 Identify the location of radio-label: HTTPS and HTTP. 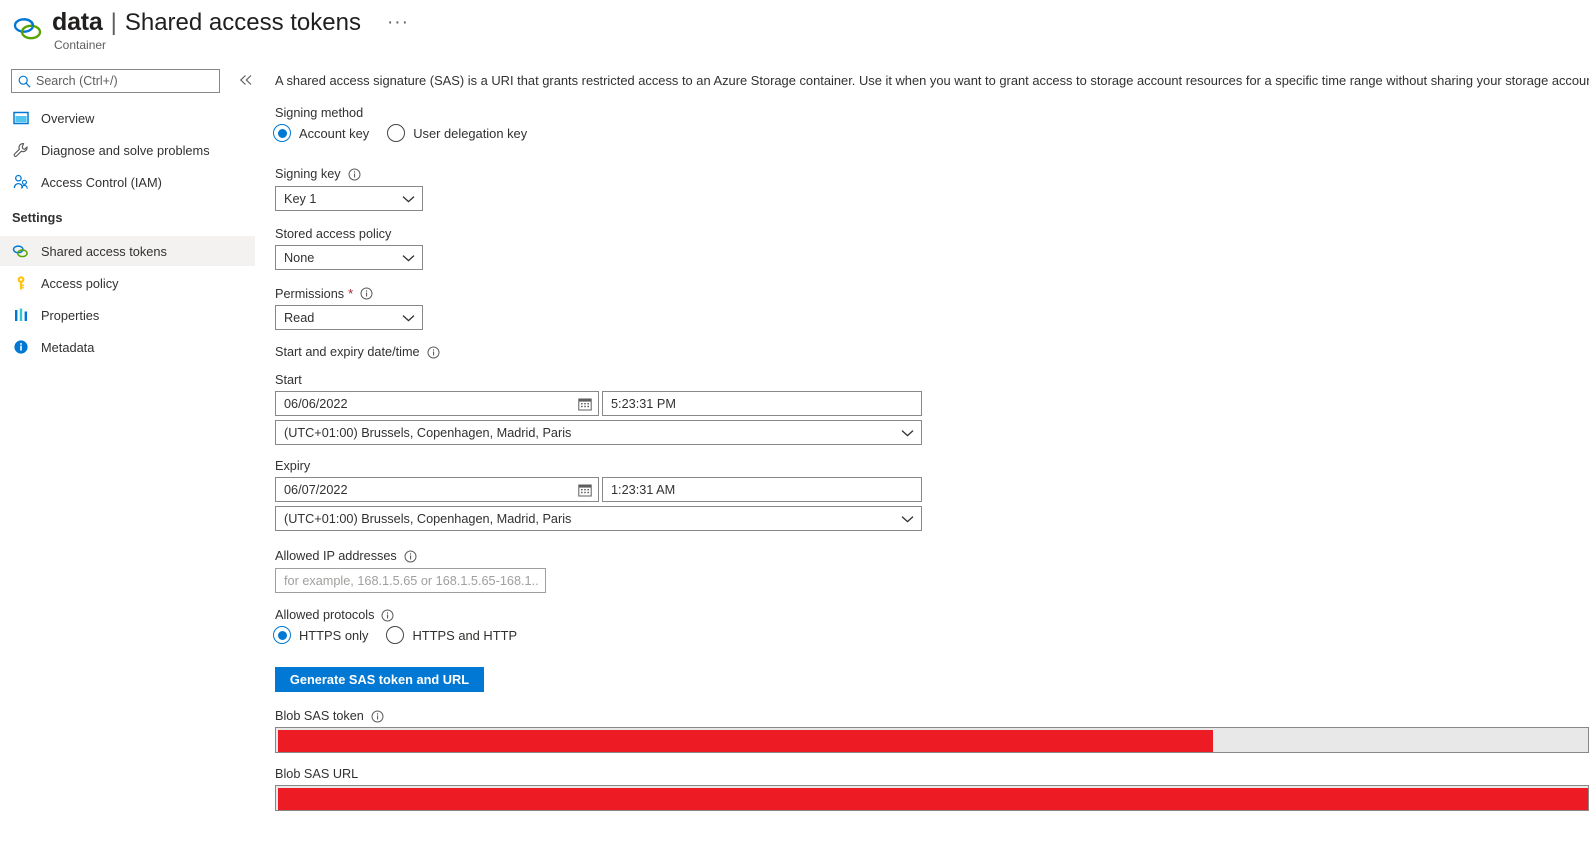
(465, 635).